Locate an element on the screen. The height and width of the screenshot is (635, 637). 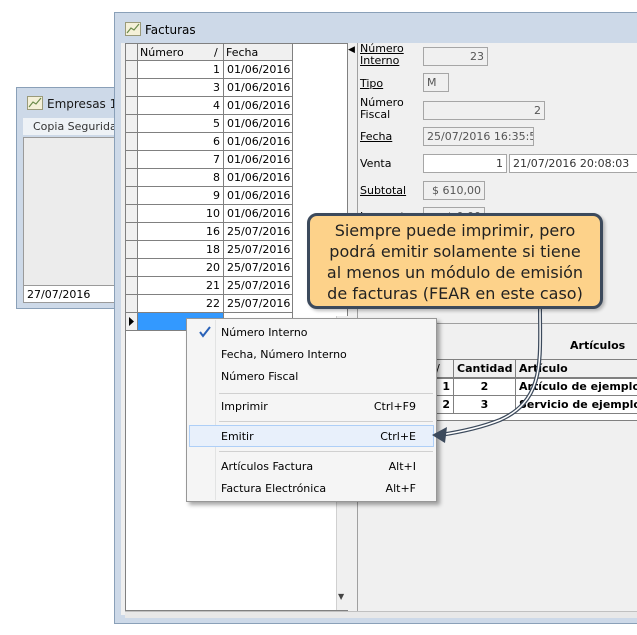
table-row: 1 01/06/2016 is located at coordinates (209, 70).